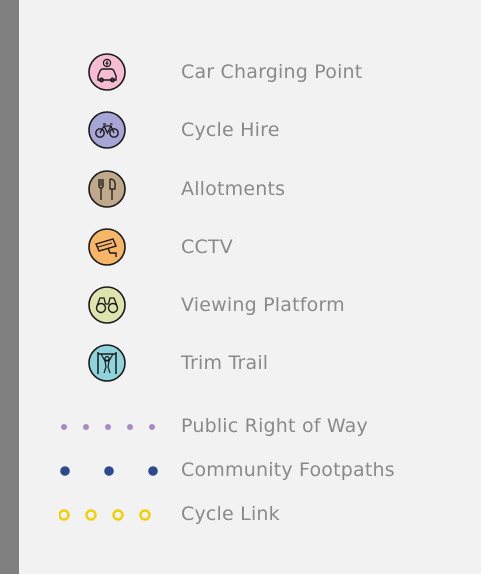 The width and height of the screenshot is (481, 574). Describe the element at coordinates (109, 427) in the screenshot. I see `small-dots-line-icon` at that location.